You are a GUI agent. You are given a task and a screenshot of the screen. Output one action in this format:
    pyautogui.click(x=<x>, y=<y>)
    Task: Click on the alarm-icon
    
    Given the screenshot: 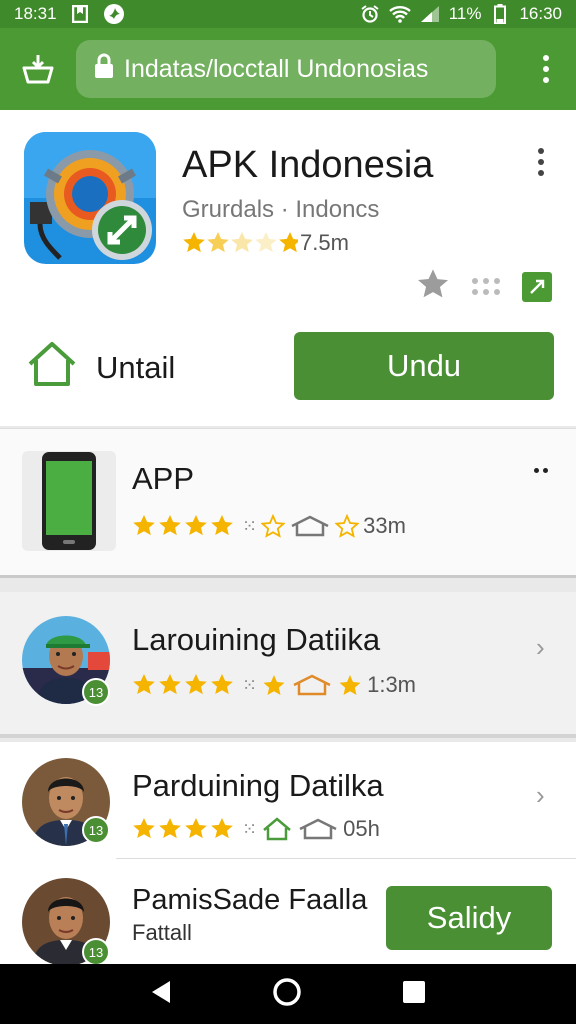 What is the action you would take?
    pyautogui.click(x=370, y=14)
    